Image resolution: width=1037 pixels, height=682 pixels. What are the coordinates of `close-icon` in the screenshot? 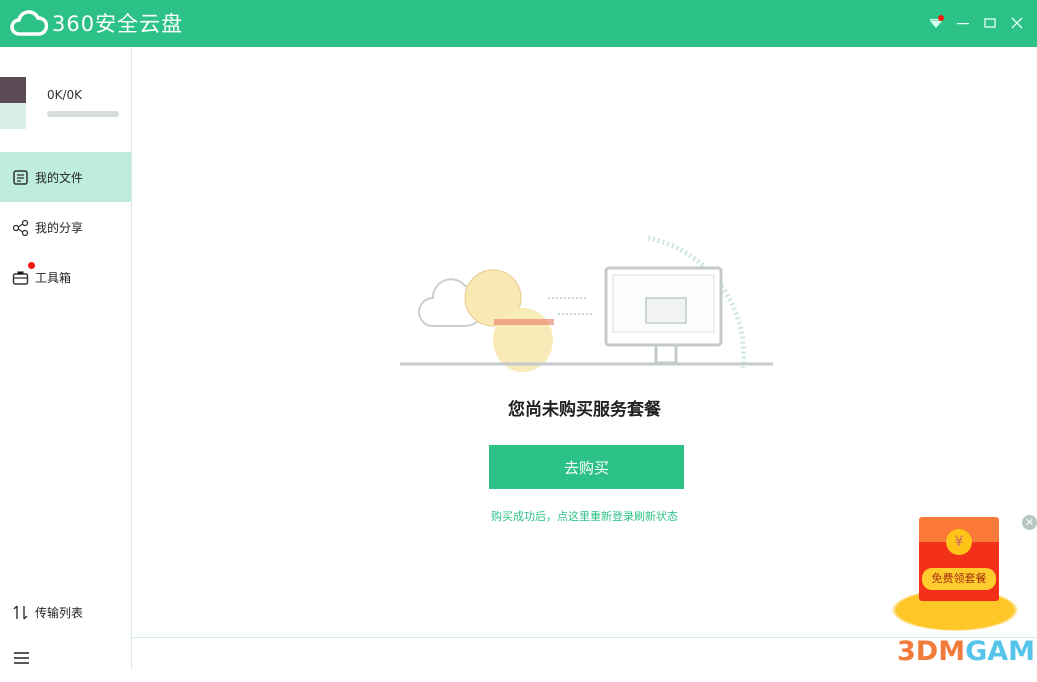 It's located at (1017, 23).